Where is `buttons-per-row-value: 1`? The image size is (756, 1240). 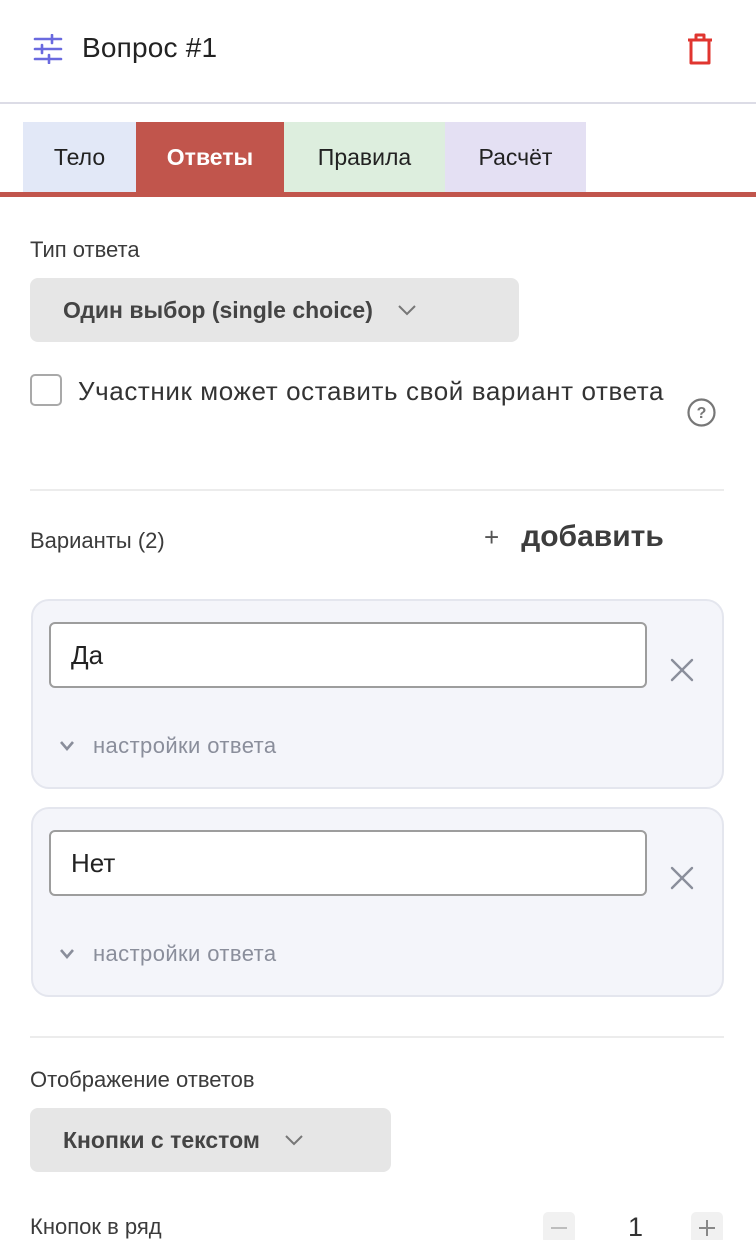
buttons-per-row-value: 1 is located at coordinates (636, 1226).